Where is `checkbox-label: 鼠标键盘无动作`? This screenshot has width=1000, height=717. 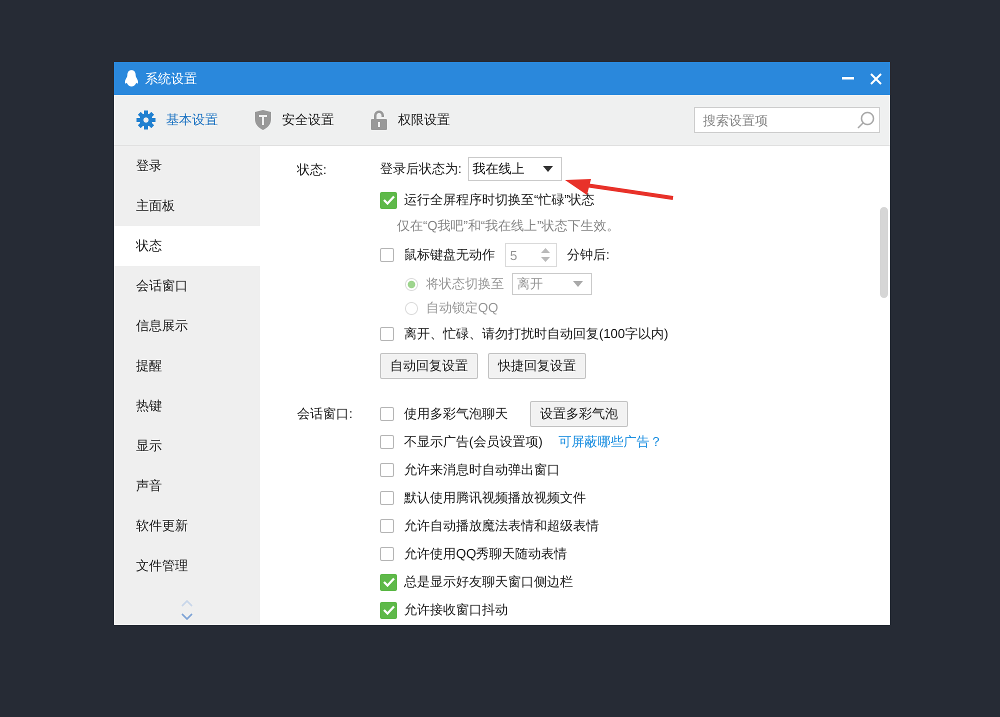 checkbox-label: 鼠标键盘无动作 is located at coordinates (449, 255).